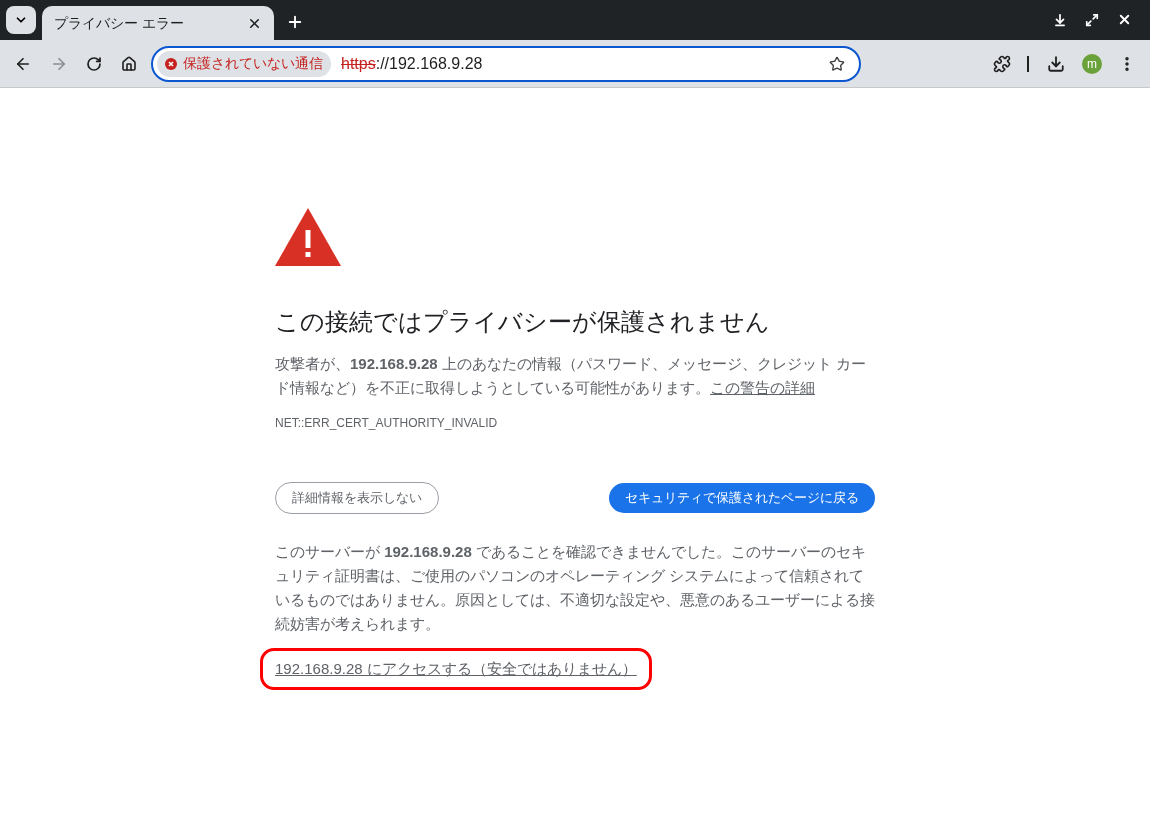  Describe the element at coordinates (762, 387) in the screenshot. I see `details-link: この警告の詳細` at that location.